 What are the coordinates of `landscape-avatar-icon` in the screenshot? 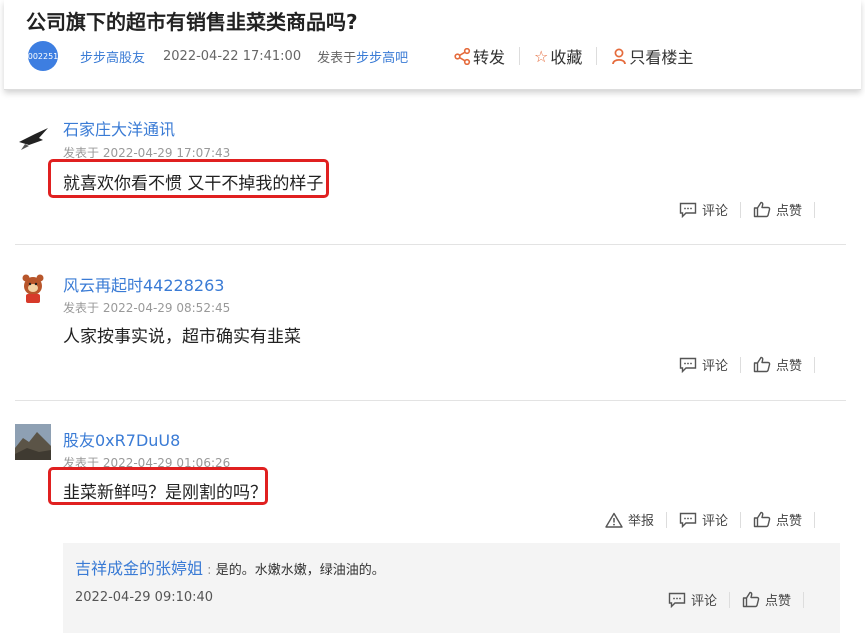 It's located at (33, 442).